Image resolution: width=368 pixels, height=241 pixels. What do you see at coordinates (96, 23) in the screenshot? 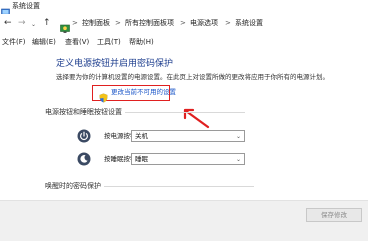
I see `breadcrumb-control-panel: 控制面板` at bounding box center [96, 23].